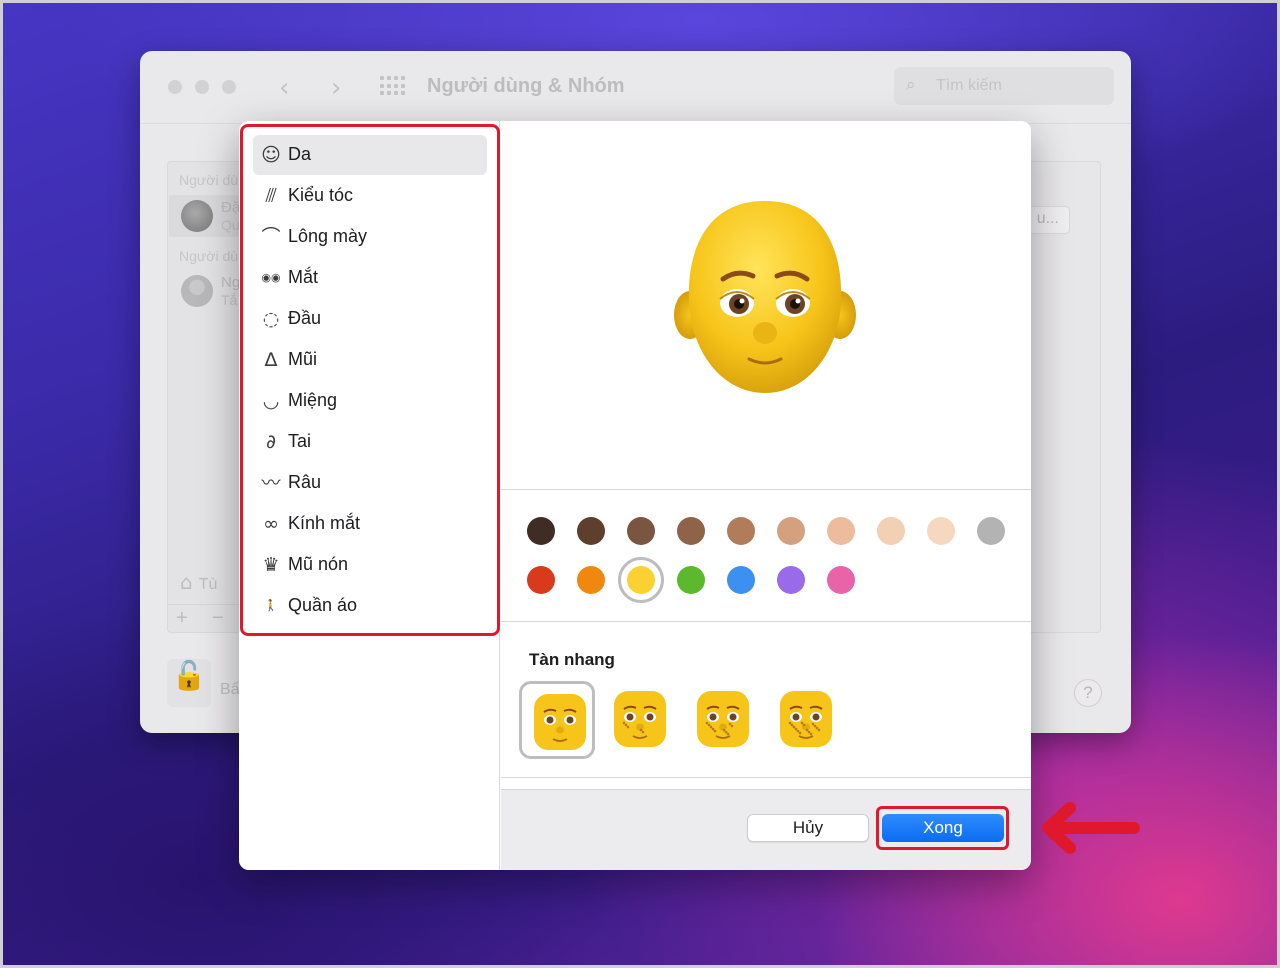 This screenshot has height=968, width=1280. What do you see at coordinates (300, 154) in the screenshot?
I see `category-label: Da` at bounding box center [300, 154].